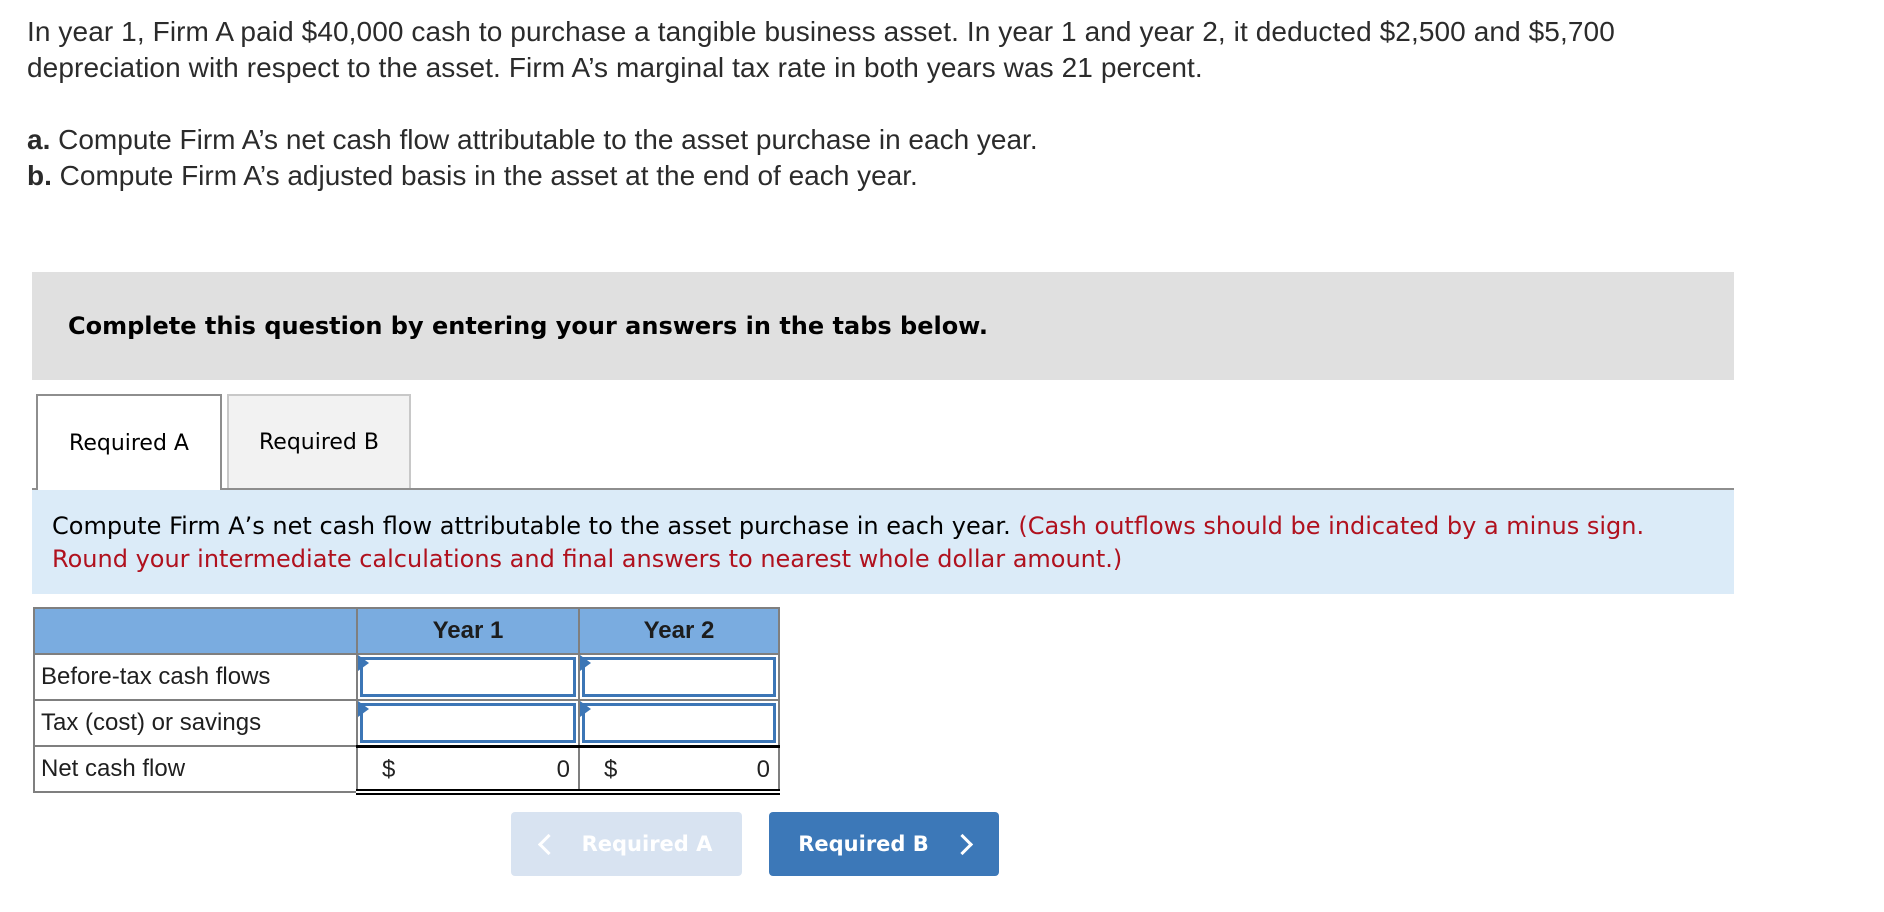  I want to click on tab-required-a: Required A, so click(129, 442).